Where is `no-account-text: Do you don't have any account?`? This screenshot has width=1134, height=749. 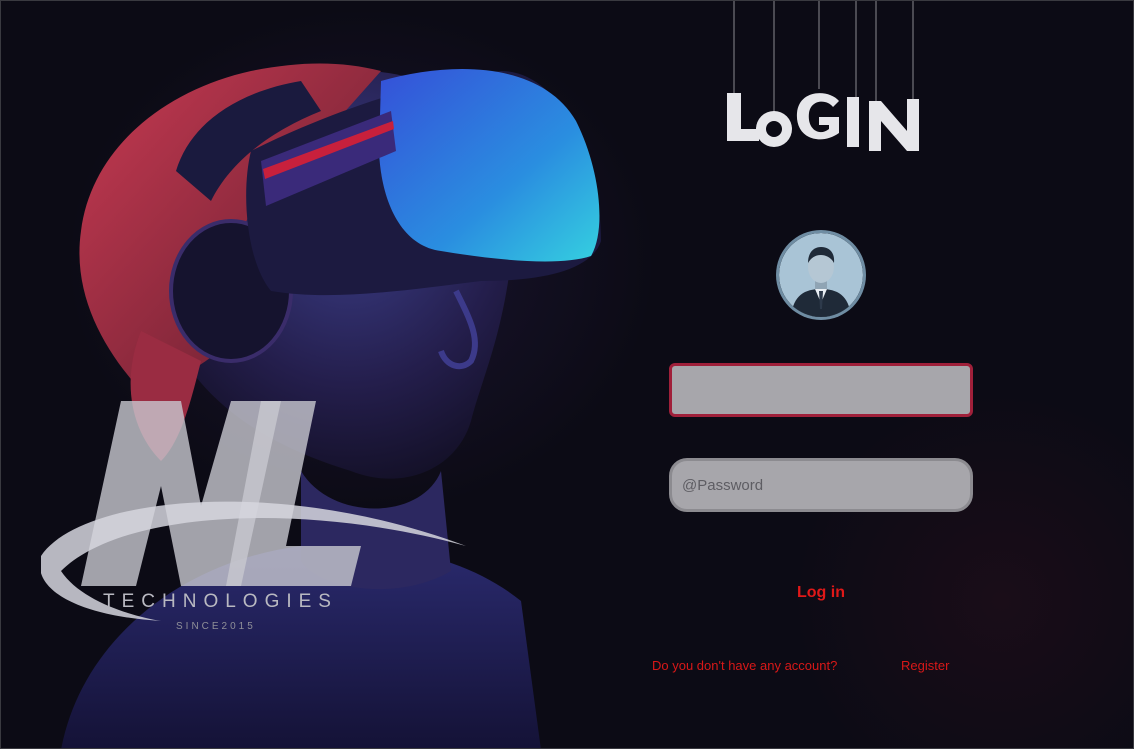 no-account-text: Do you don't have any account? is located at coordinates (745, 665).